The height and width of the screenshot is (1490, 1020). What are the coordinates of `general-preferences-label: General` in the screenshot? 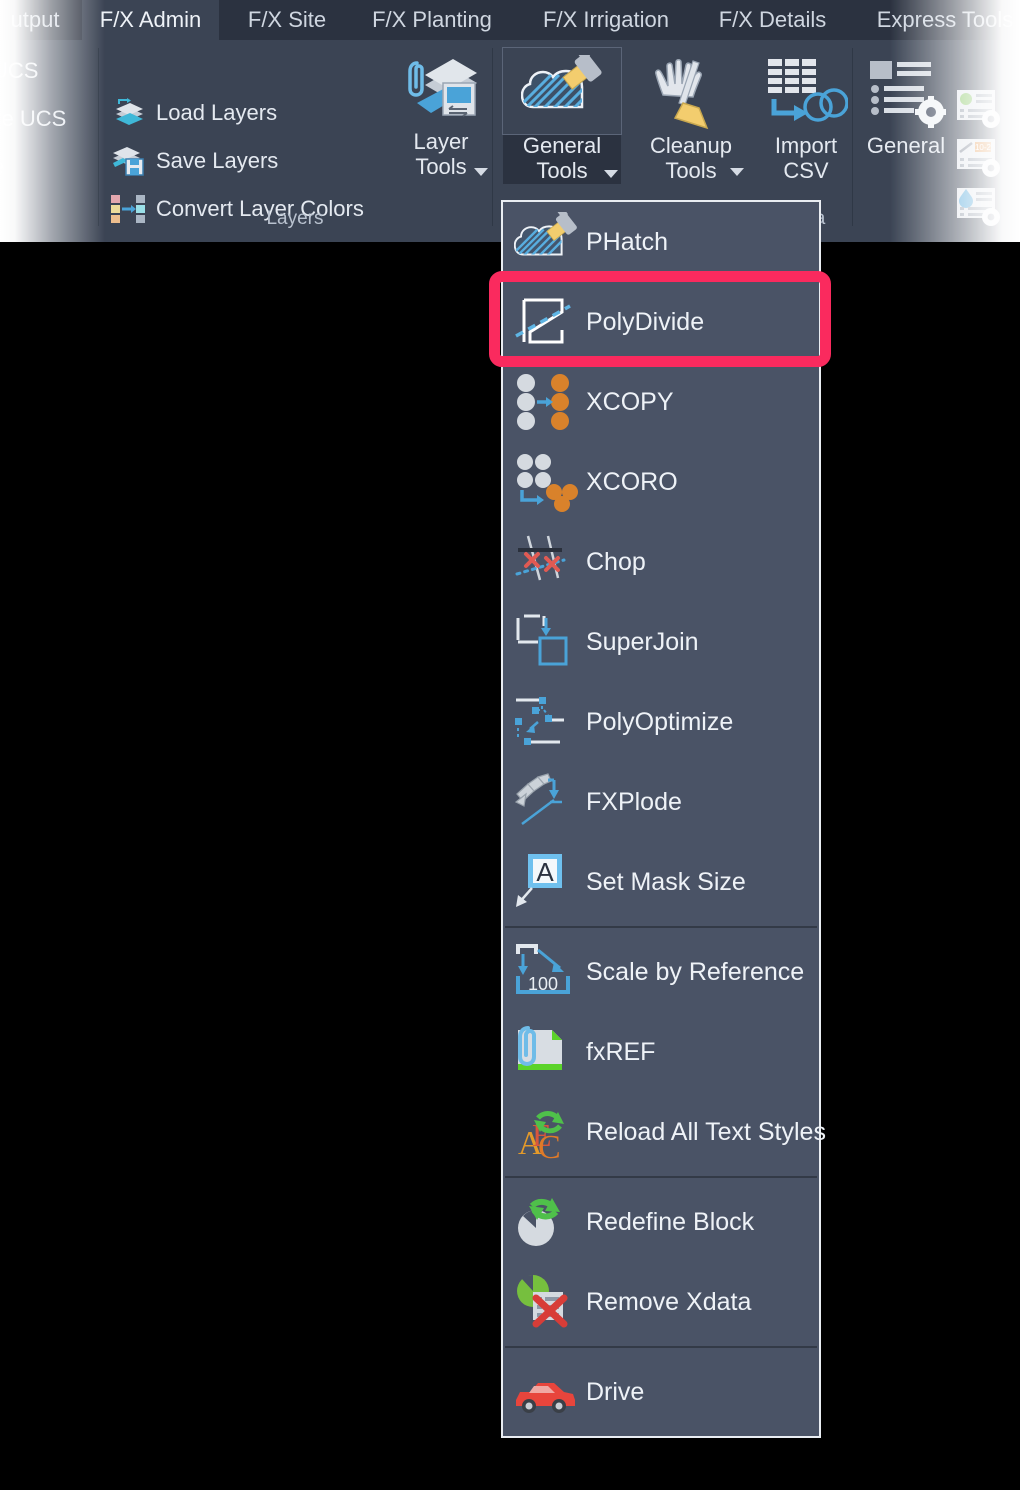 It's located at (906, 145).